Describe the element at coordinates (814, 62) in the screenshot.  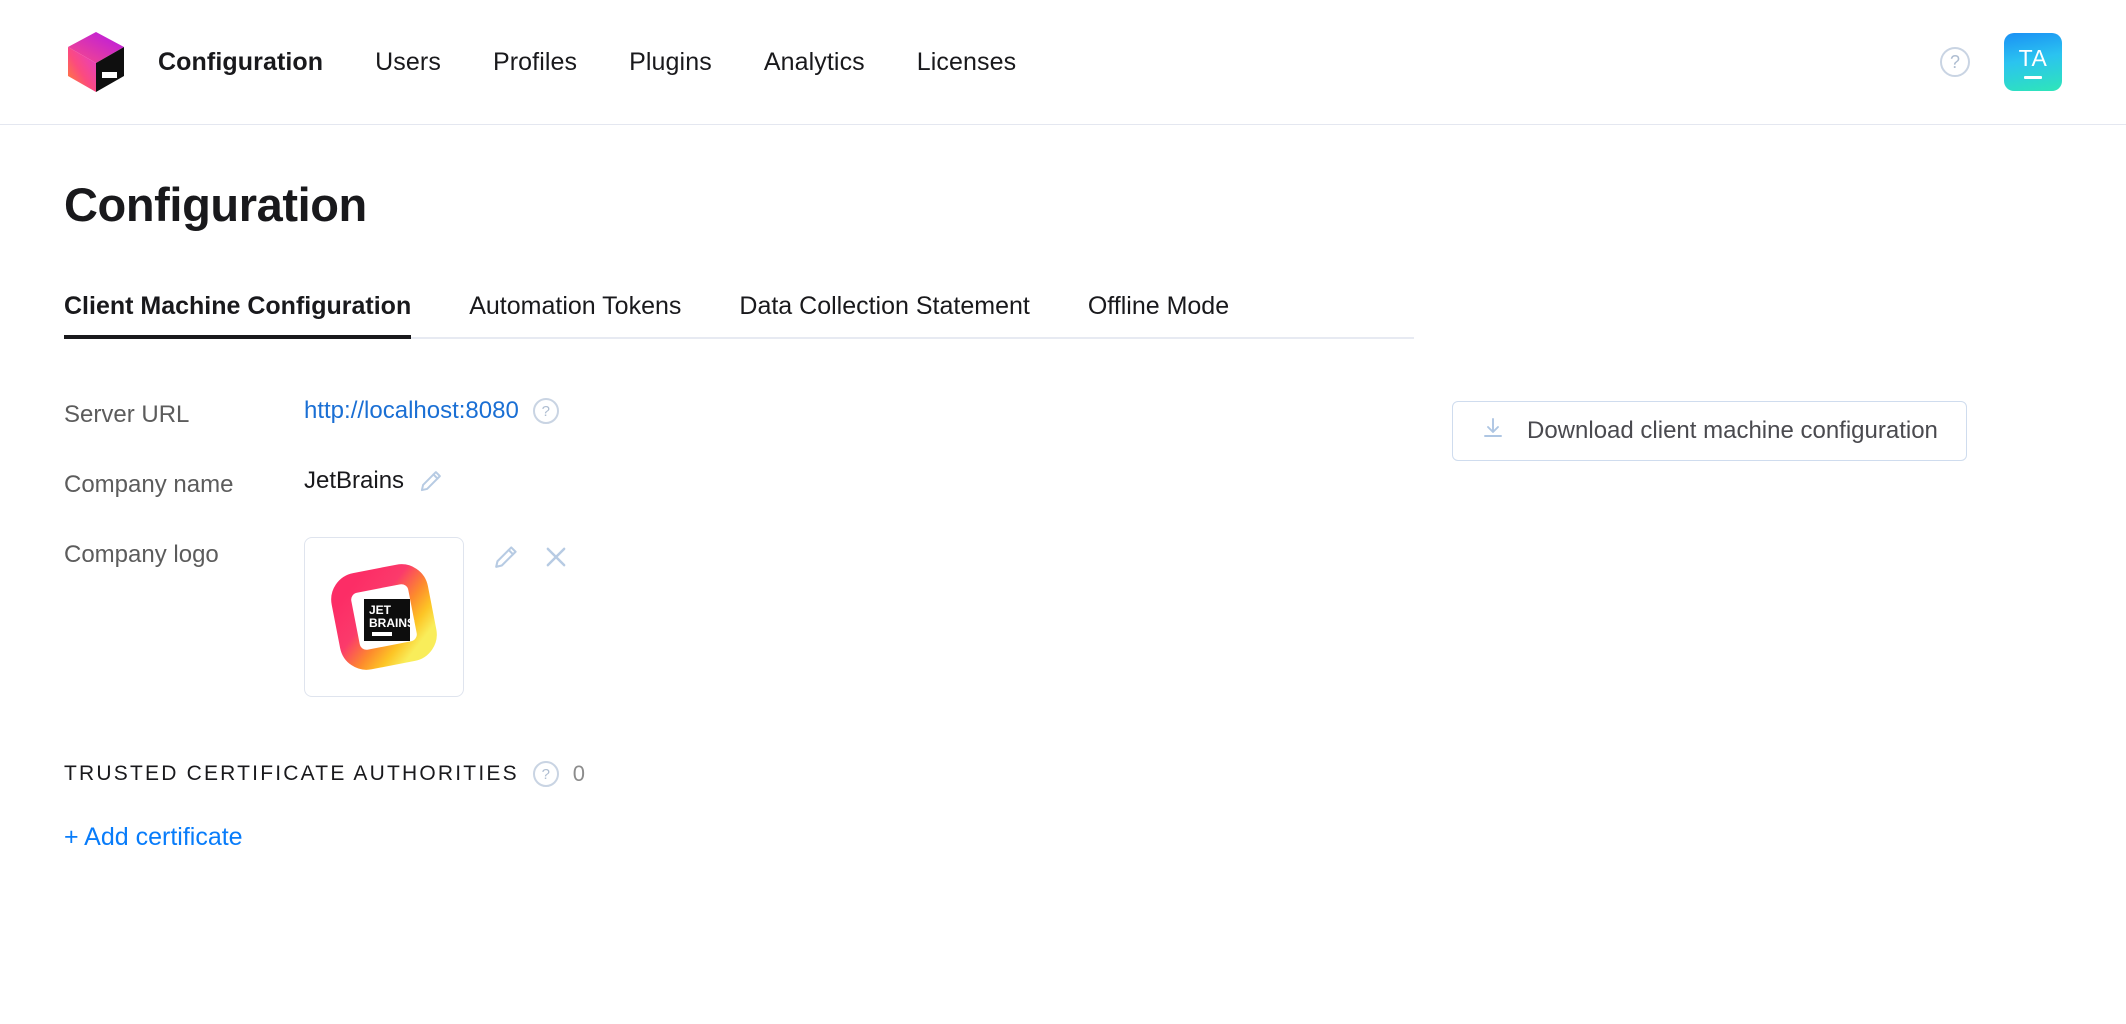
I see `nav-item-analytics: Analytics` at that location.